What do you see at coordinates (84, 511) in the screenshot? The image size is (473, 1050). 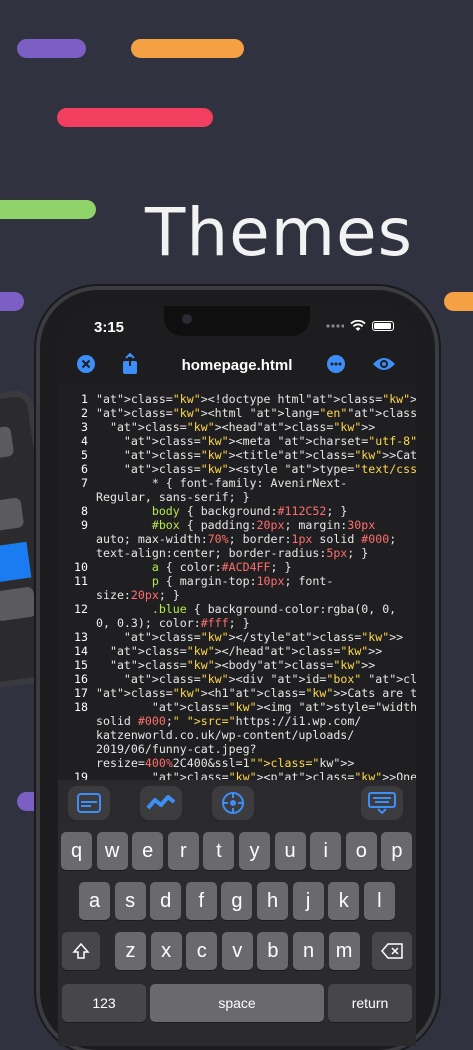 I see `line-number: 8` at bounding box center [84, 511].